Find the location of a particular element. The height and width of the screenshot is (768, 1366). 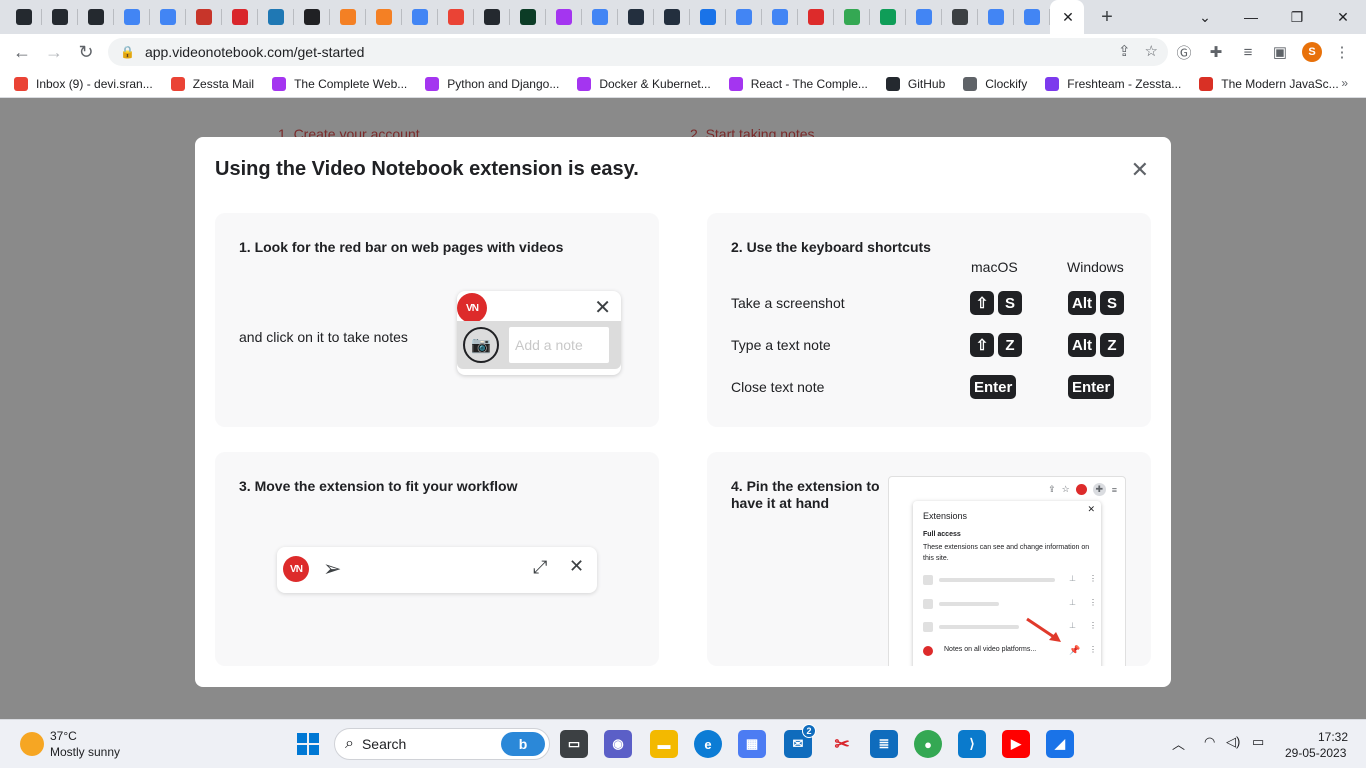

bookmark-item: GitHub is located at coordinates (915, 83).